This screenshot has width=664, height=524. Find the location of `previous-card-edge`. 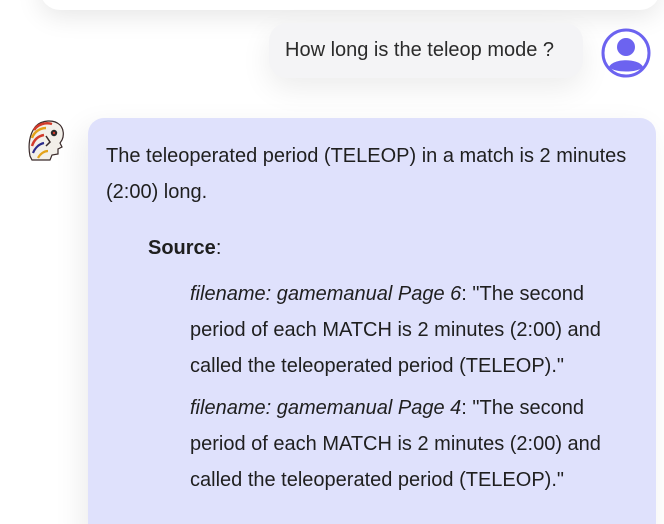

previous-card-edge is located at coordinates (350, 5).